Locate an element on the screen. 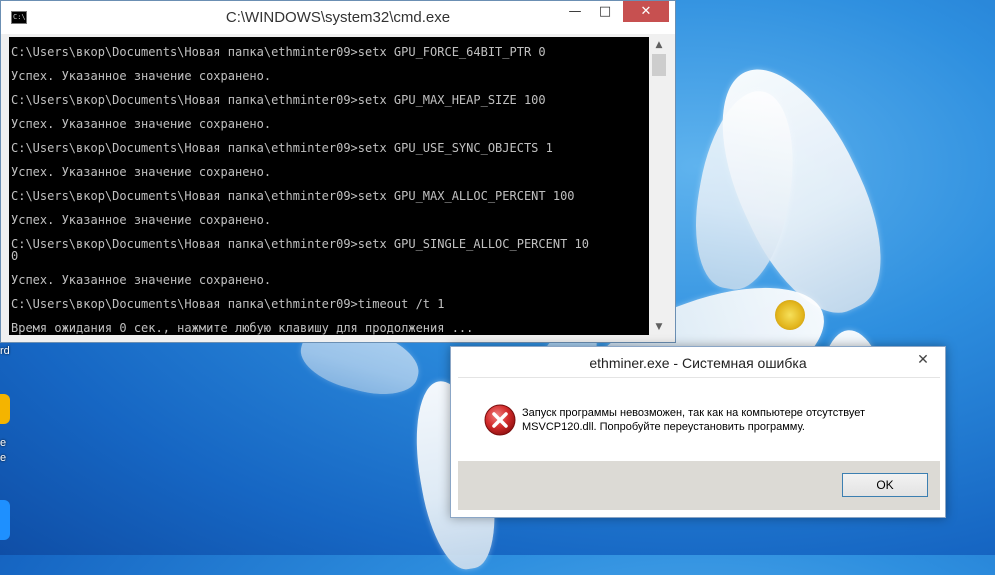  console-line: 0 is located at coordinates (15, 256).